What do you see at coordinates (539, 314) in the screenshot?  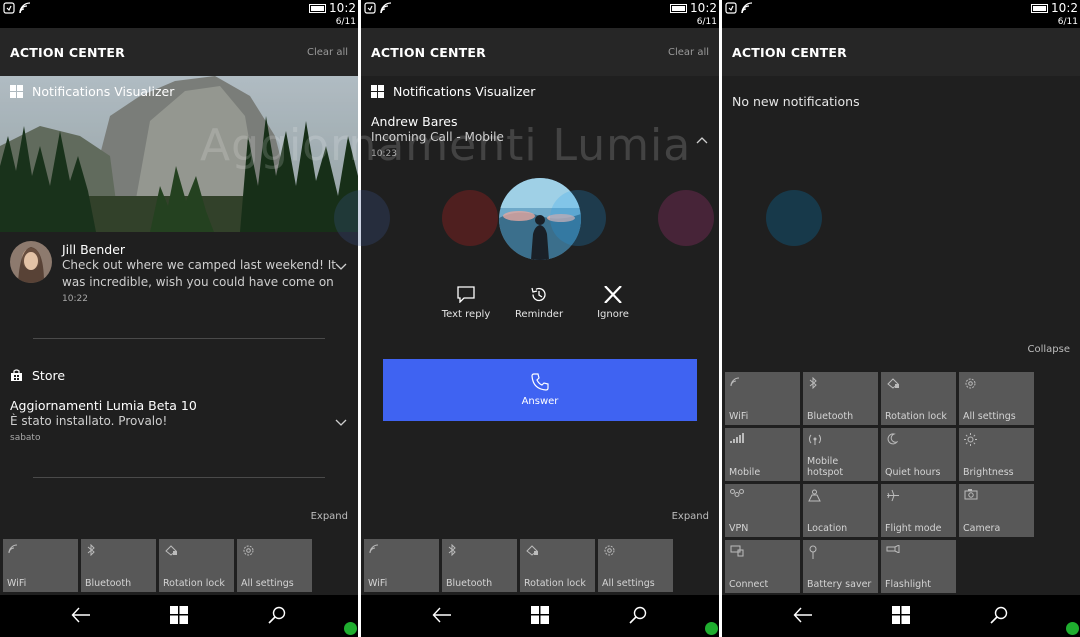 I see `reminder-label: Reminder` at bounding box center [539, 314].